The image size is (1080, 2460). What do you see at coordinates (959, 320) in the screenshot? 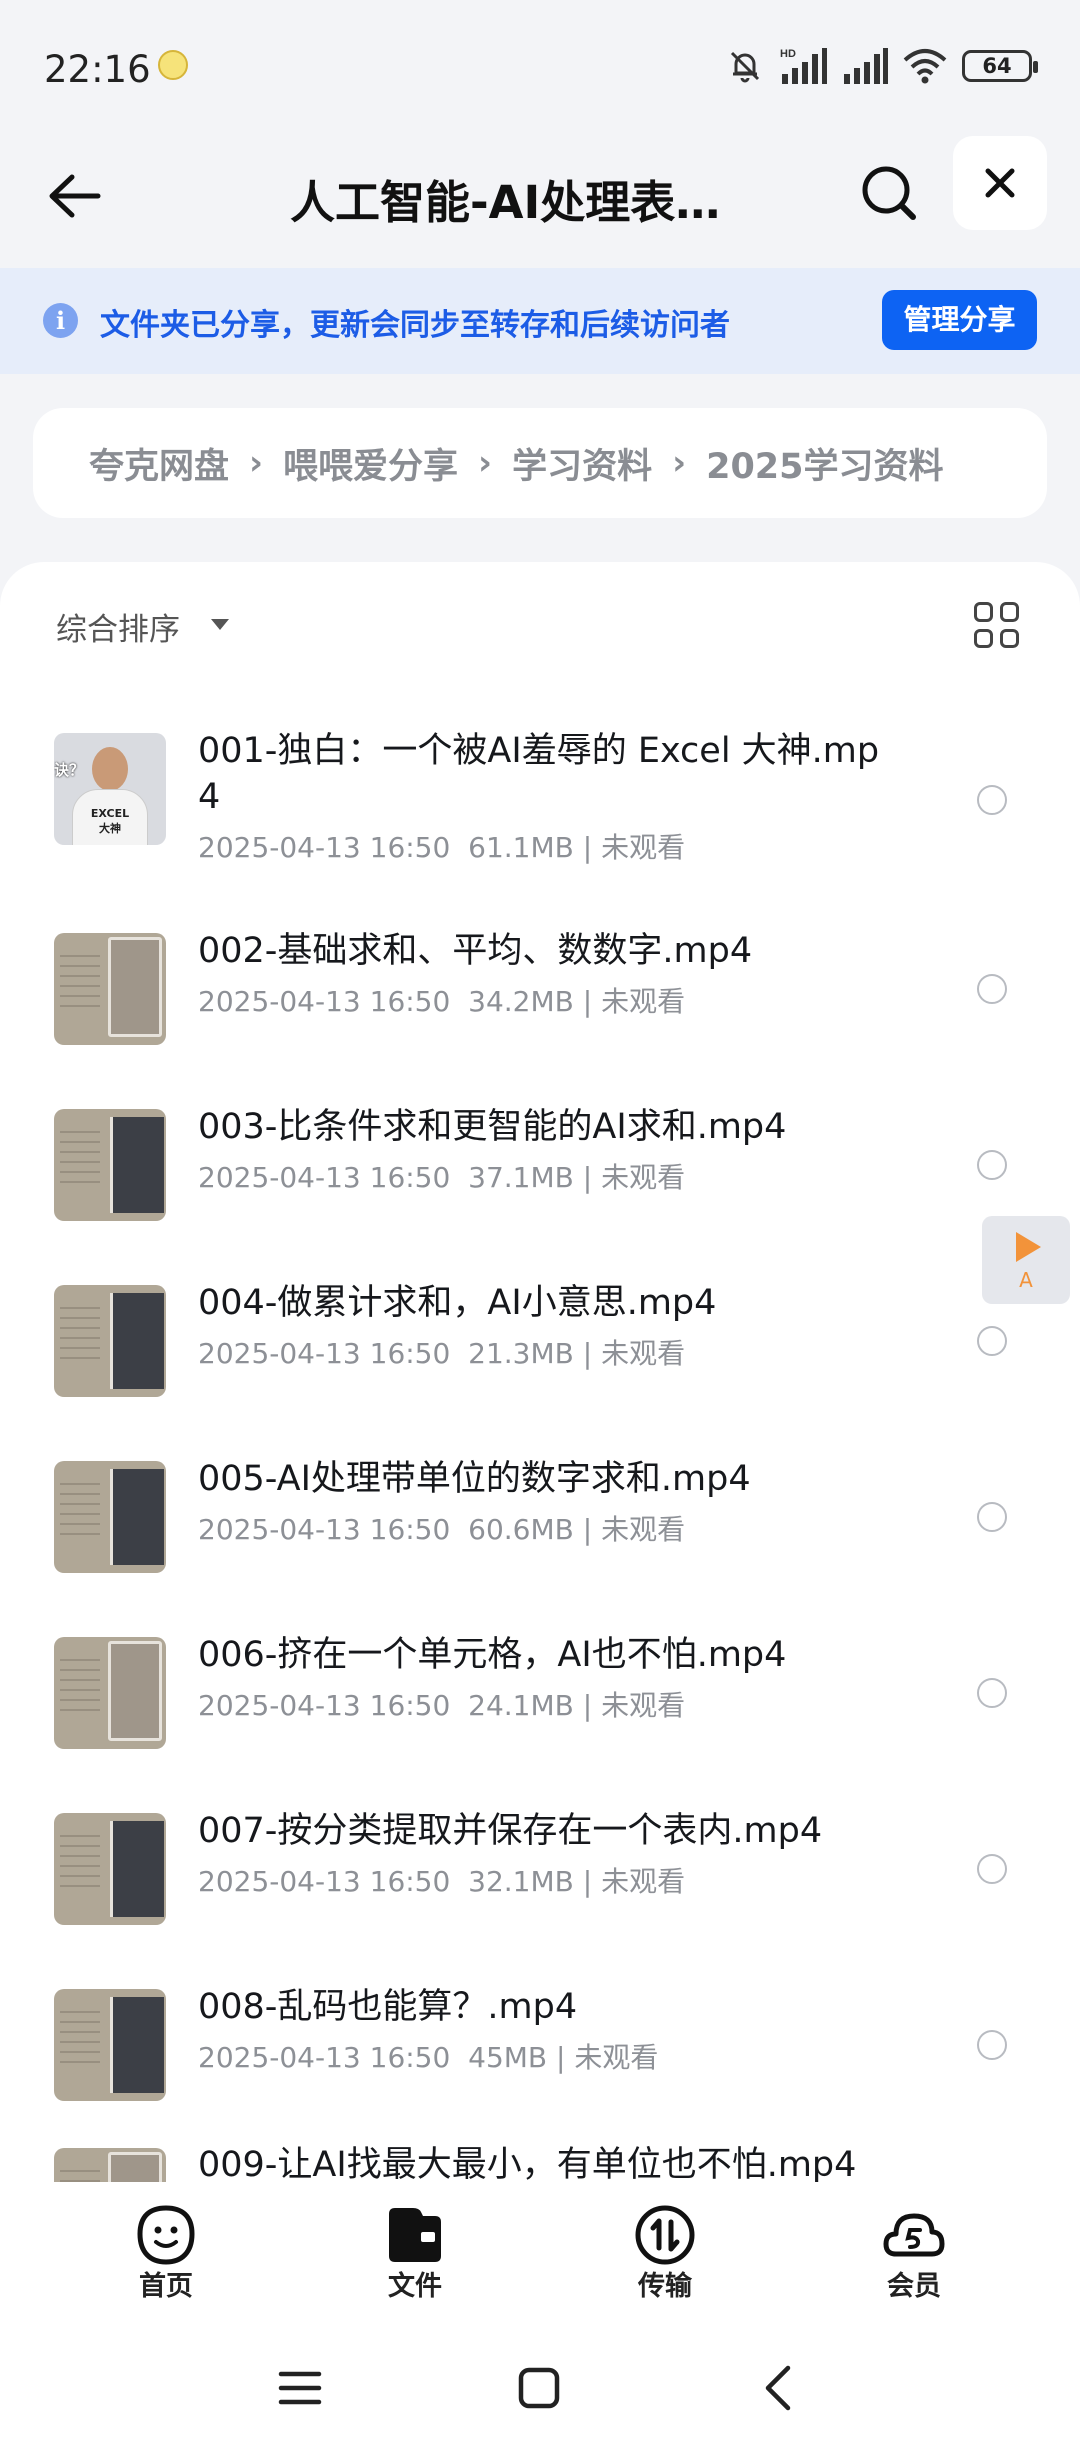
I see `manage-share-button: 管理分享` at bounding box center [959, 320].